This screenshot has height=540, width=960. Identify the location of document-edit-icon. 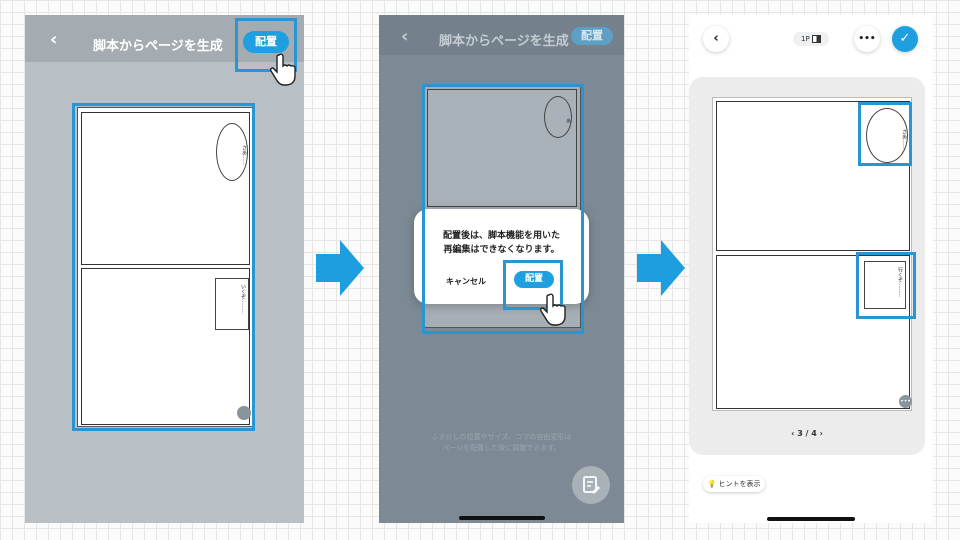
(591, 485).